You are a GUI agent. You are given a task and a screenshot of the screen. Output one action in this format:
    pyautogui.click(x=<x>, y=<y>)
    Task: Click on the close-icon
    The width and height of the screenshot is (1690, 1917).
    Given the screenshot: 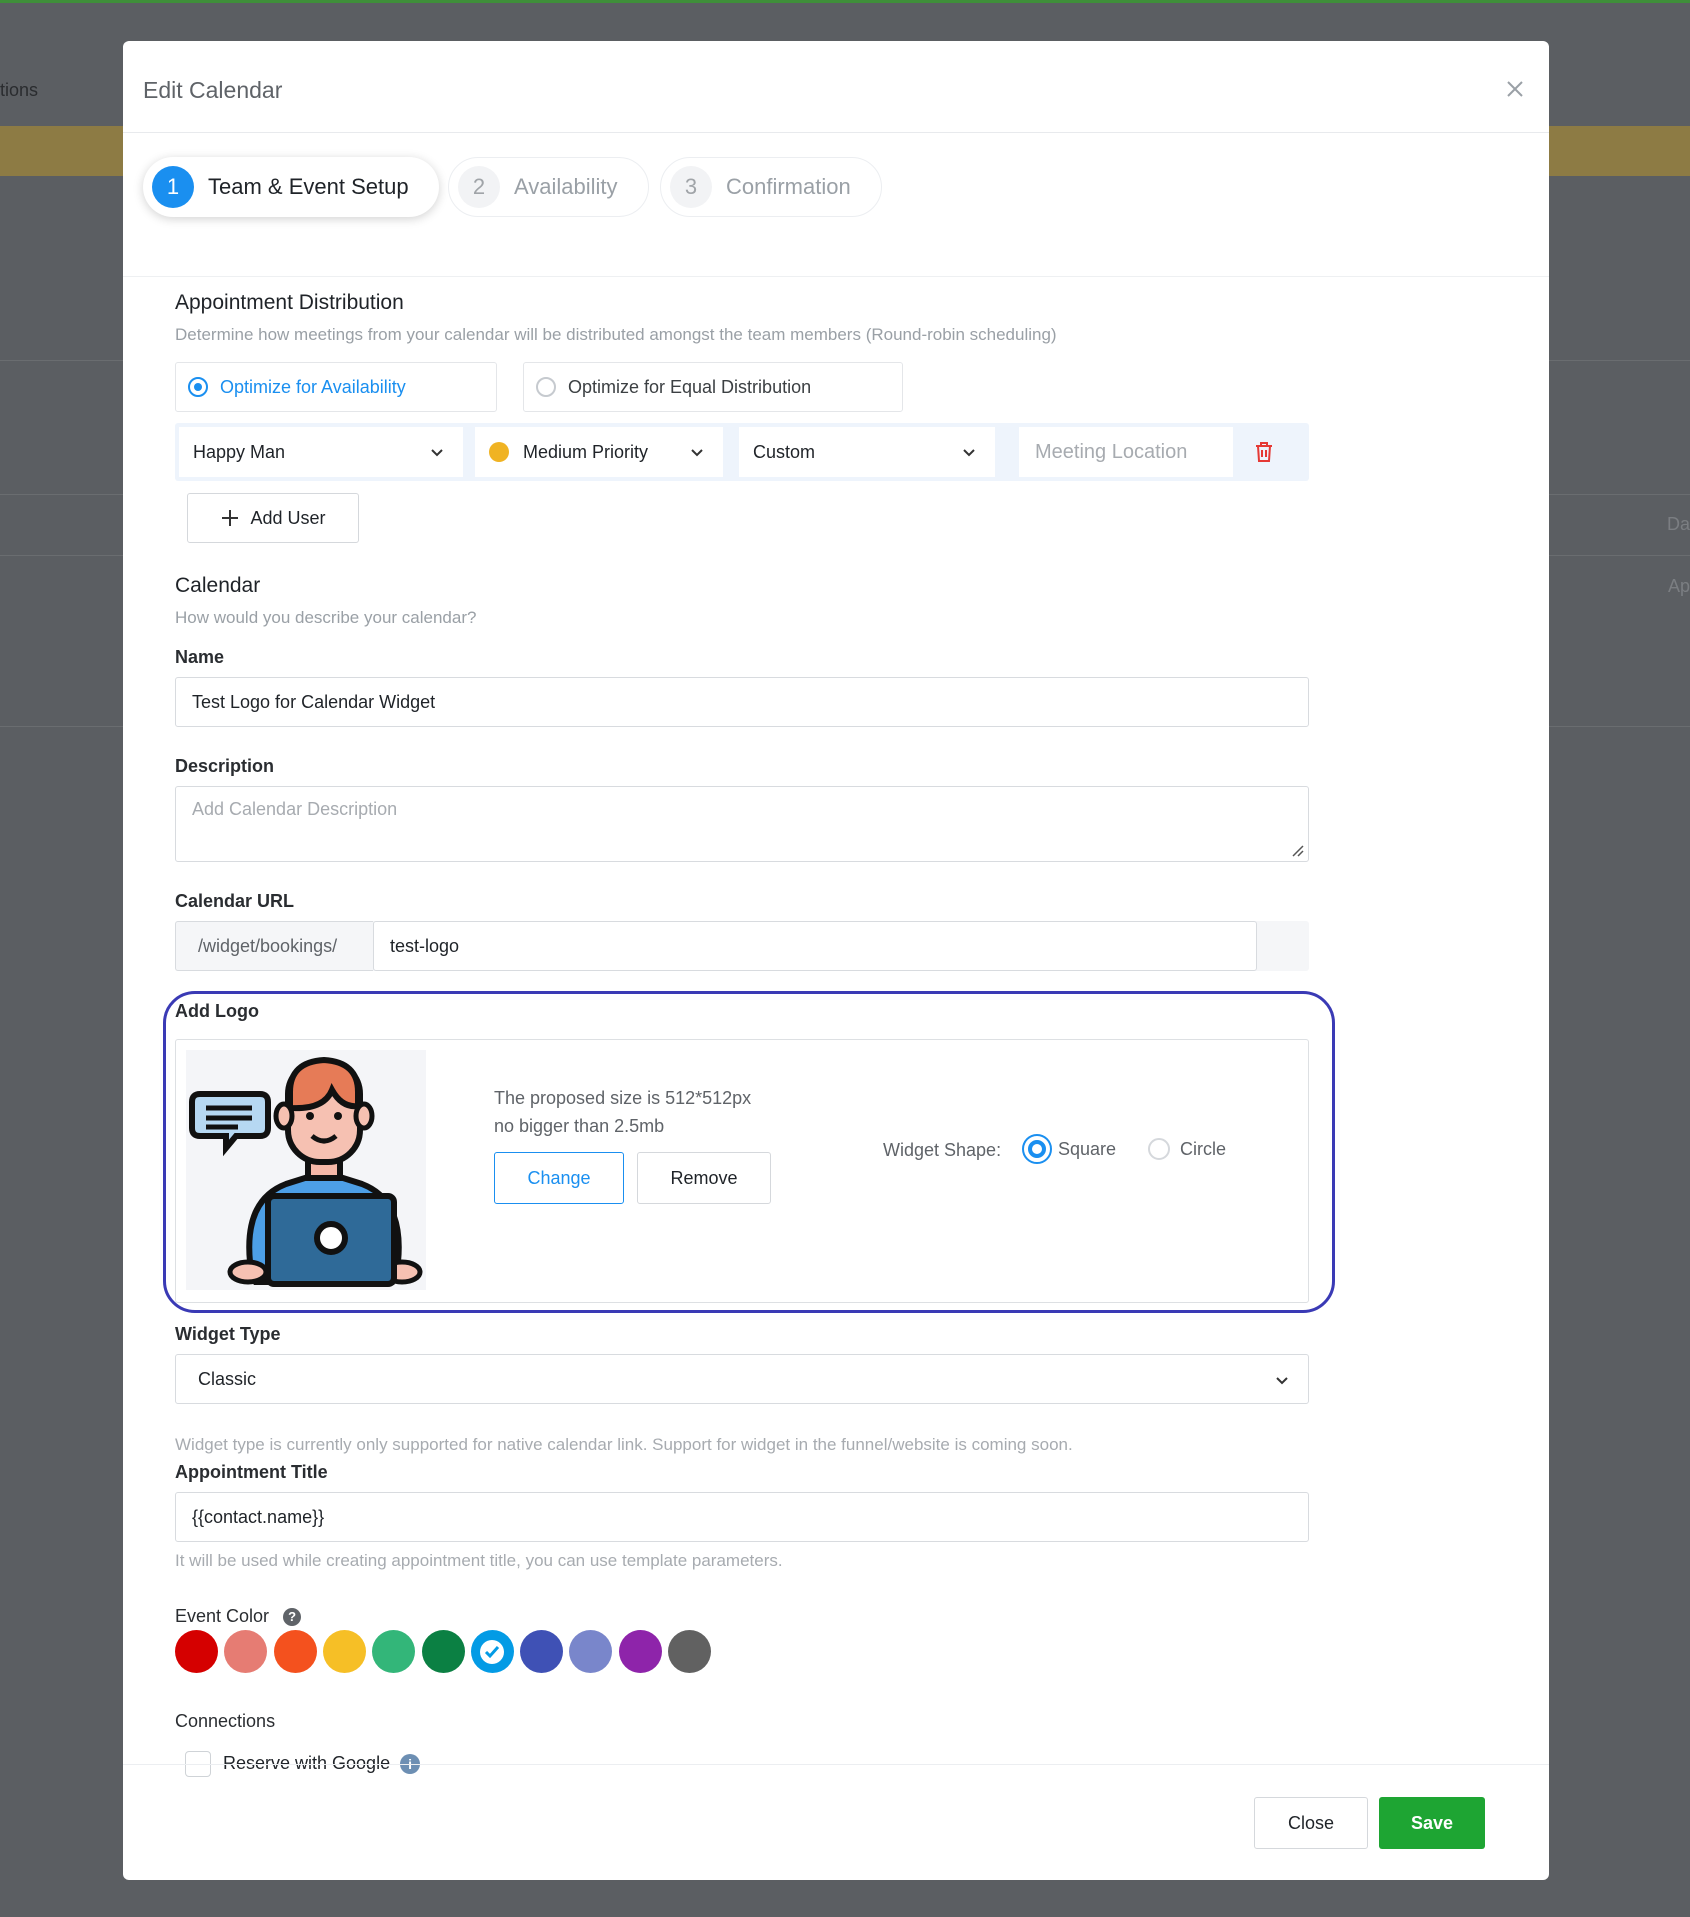 What is the action you would take?
    pyautogui.click(x=1515, y=89)
    